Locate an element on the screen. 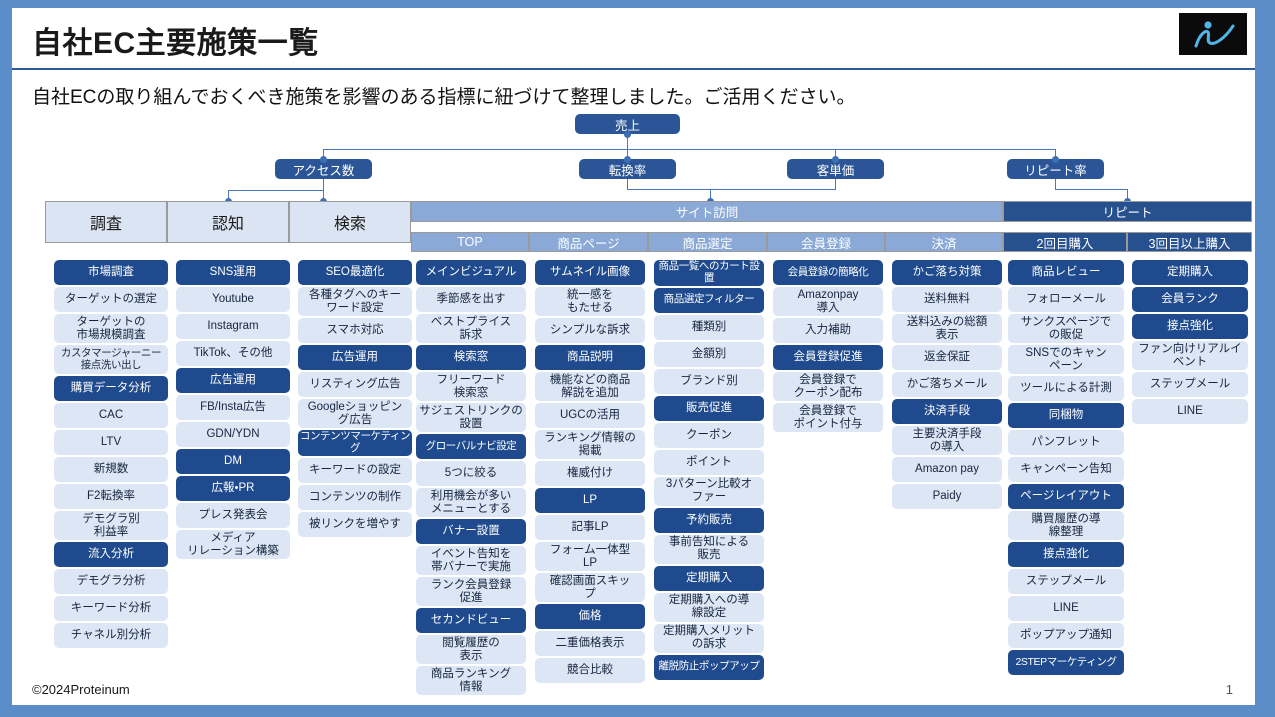 The image size is (1275, 717). measure-card: 離脱防止ポップアップ is located at coordinates (709, 667).